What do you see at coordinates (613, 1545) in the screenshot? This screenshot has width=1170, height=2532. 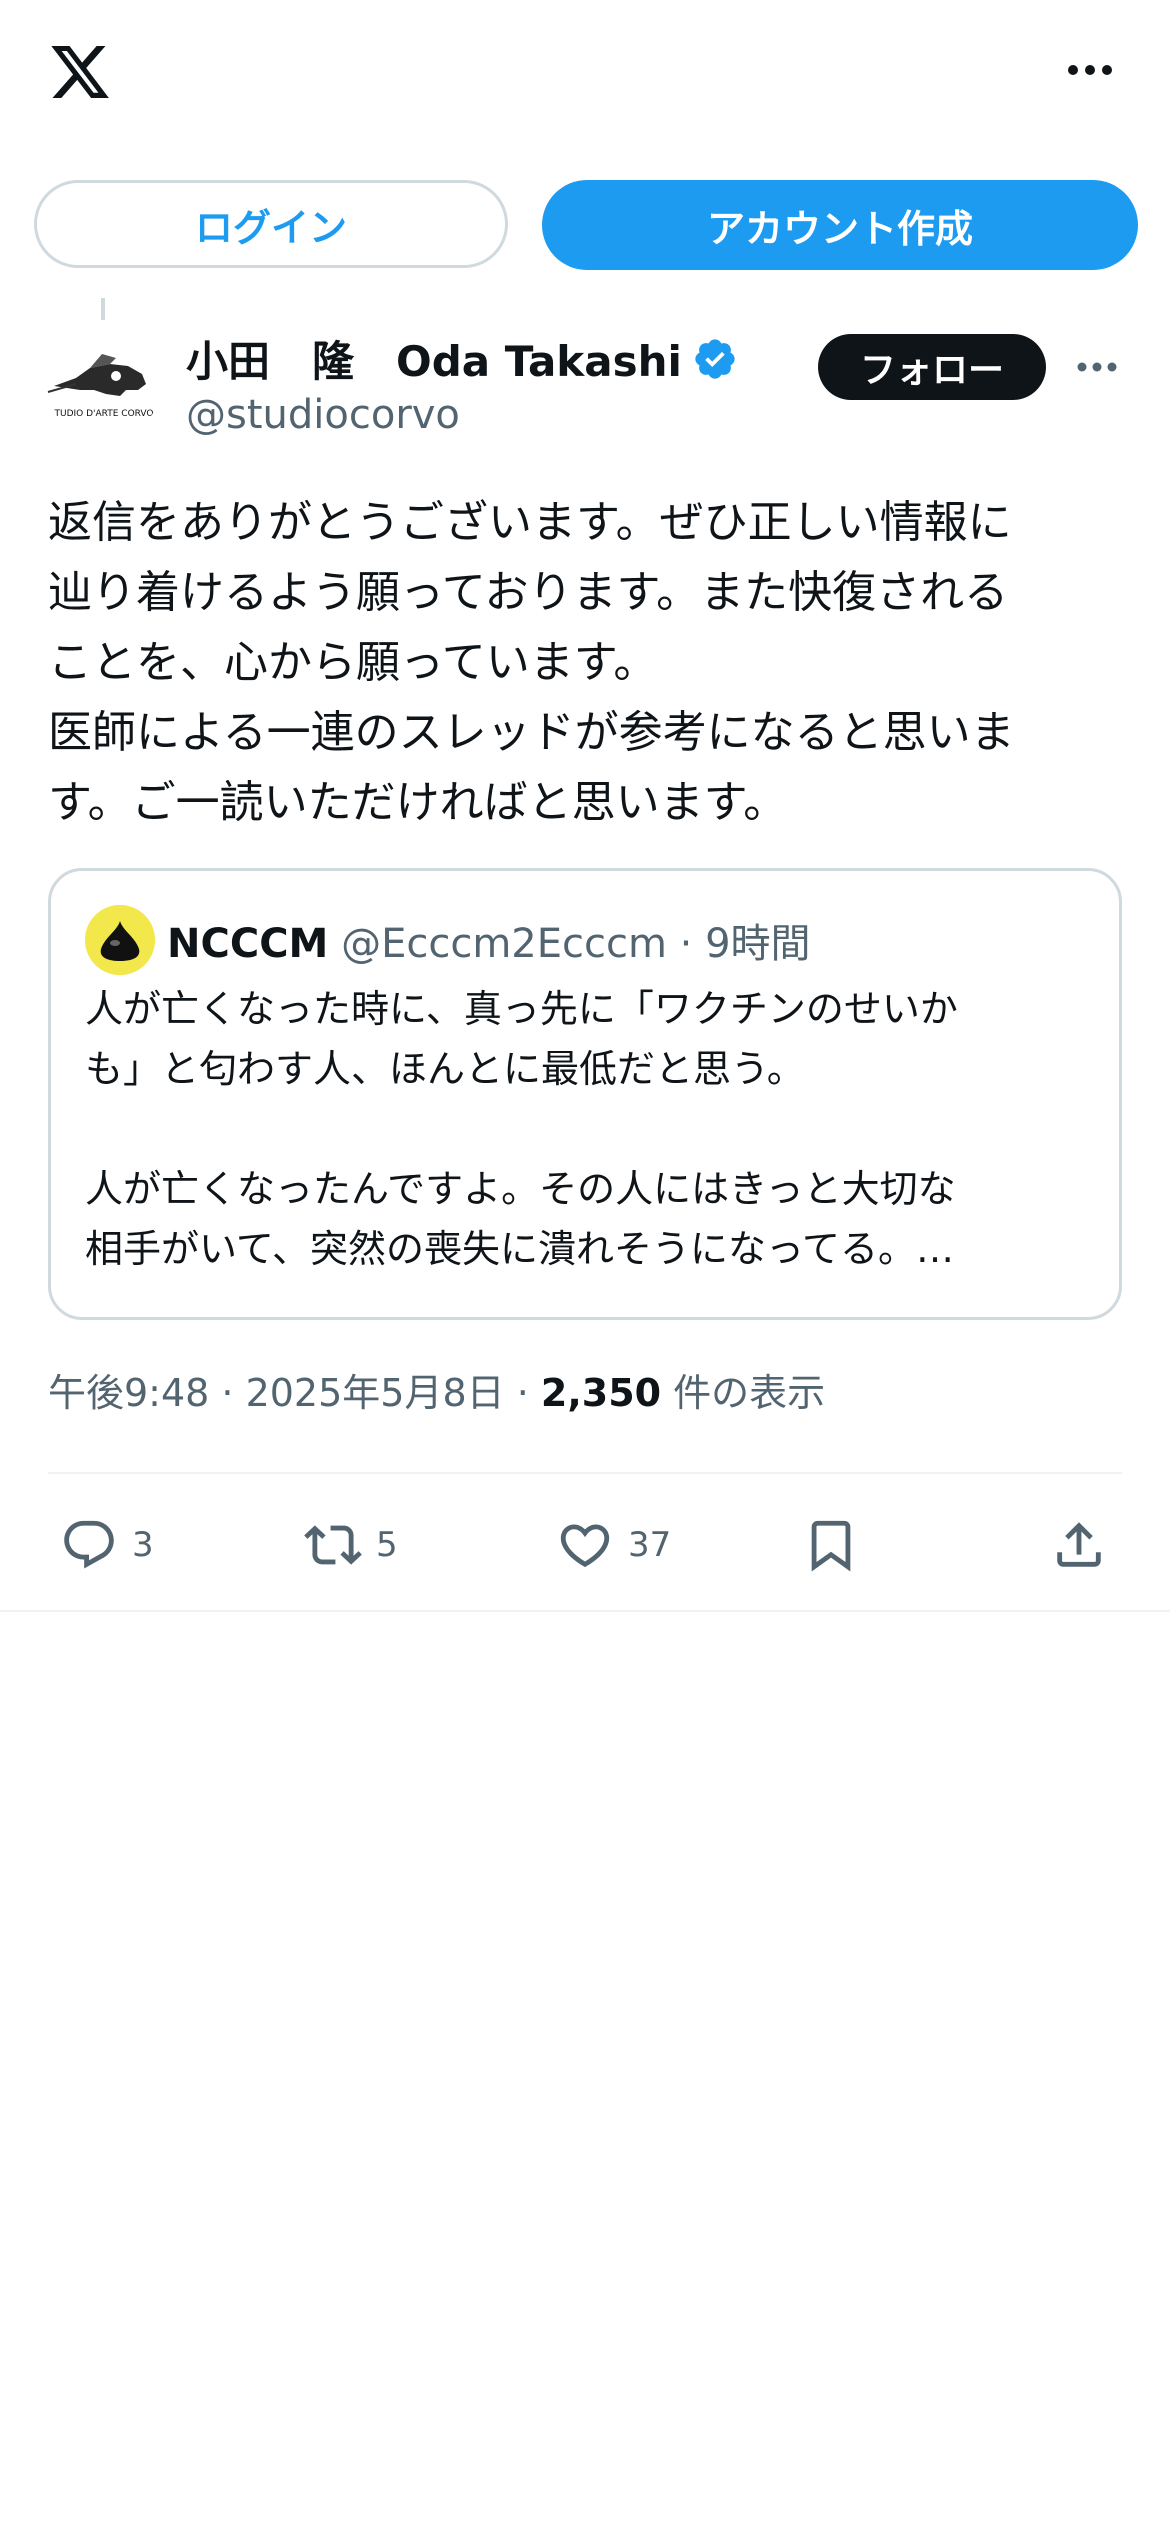 I see `like-button: 37` at bounding box center [613, 1545].